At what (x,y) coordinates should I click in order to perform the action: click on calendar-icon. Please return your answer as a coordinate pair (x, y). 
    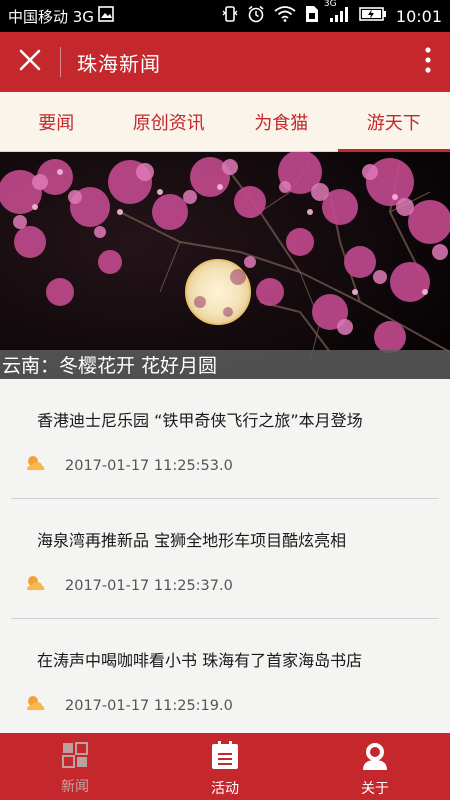
    Looking at the image, I should click on (225, 758).